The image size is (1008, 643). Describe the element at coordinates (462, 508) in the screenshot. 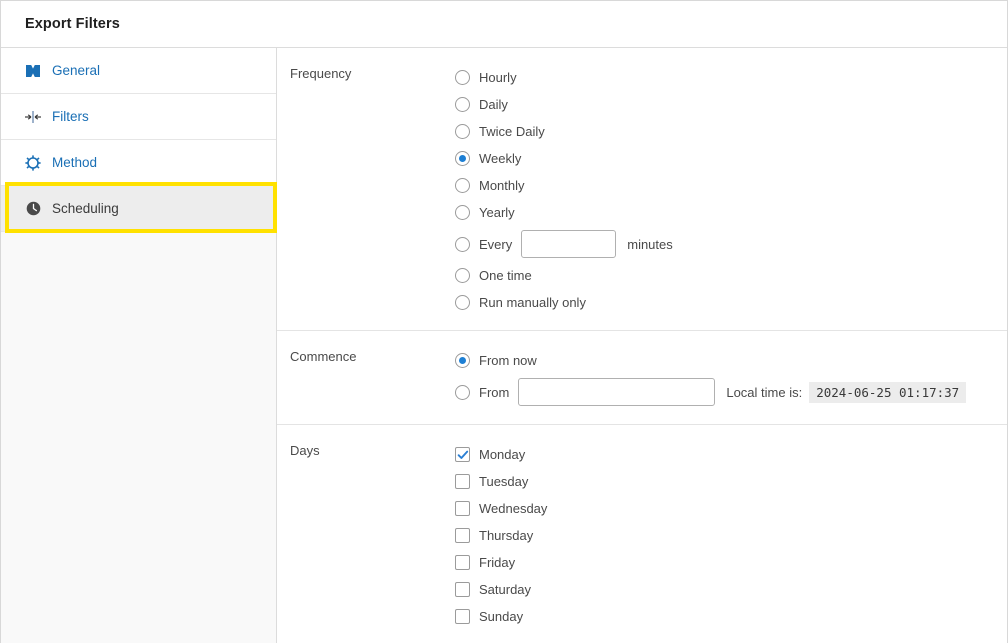

I see `checkbox-wednesday` at that location.